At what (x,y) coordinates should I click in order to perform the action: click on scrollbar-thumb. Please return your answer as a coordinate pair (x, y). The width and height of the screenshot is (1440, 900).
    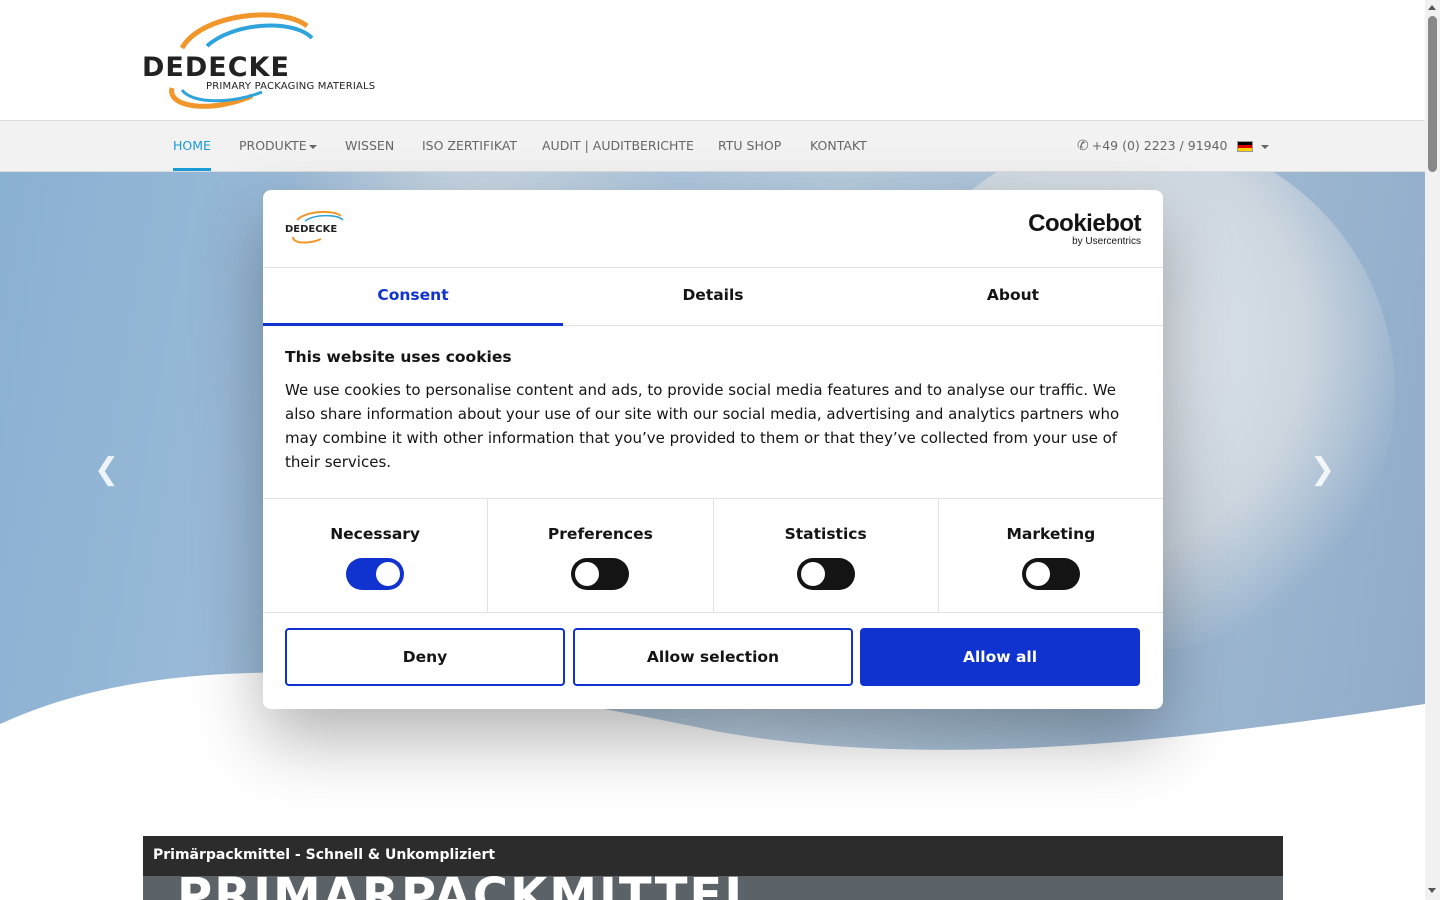
    Looking at the image, I should click on (1432, 94).